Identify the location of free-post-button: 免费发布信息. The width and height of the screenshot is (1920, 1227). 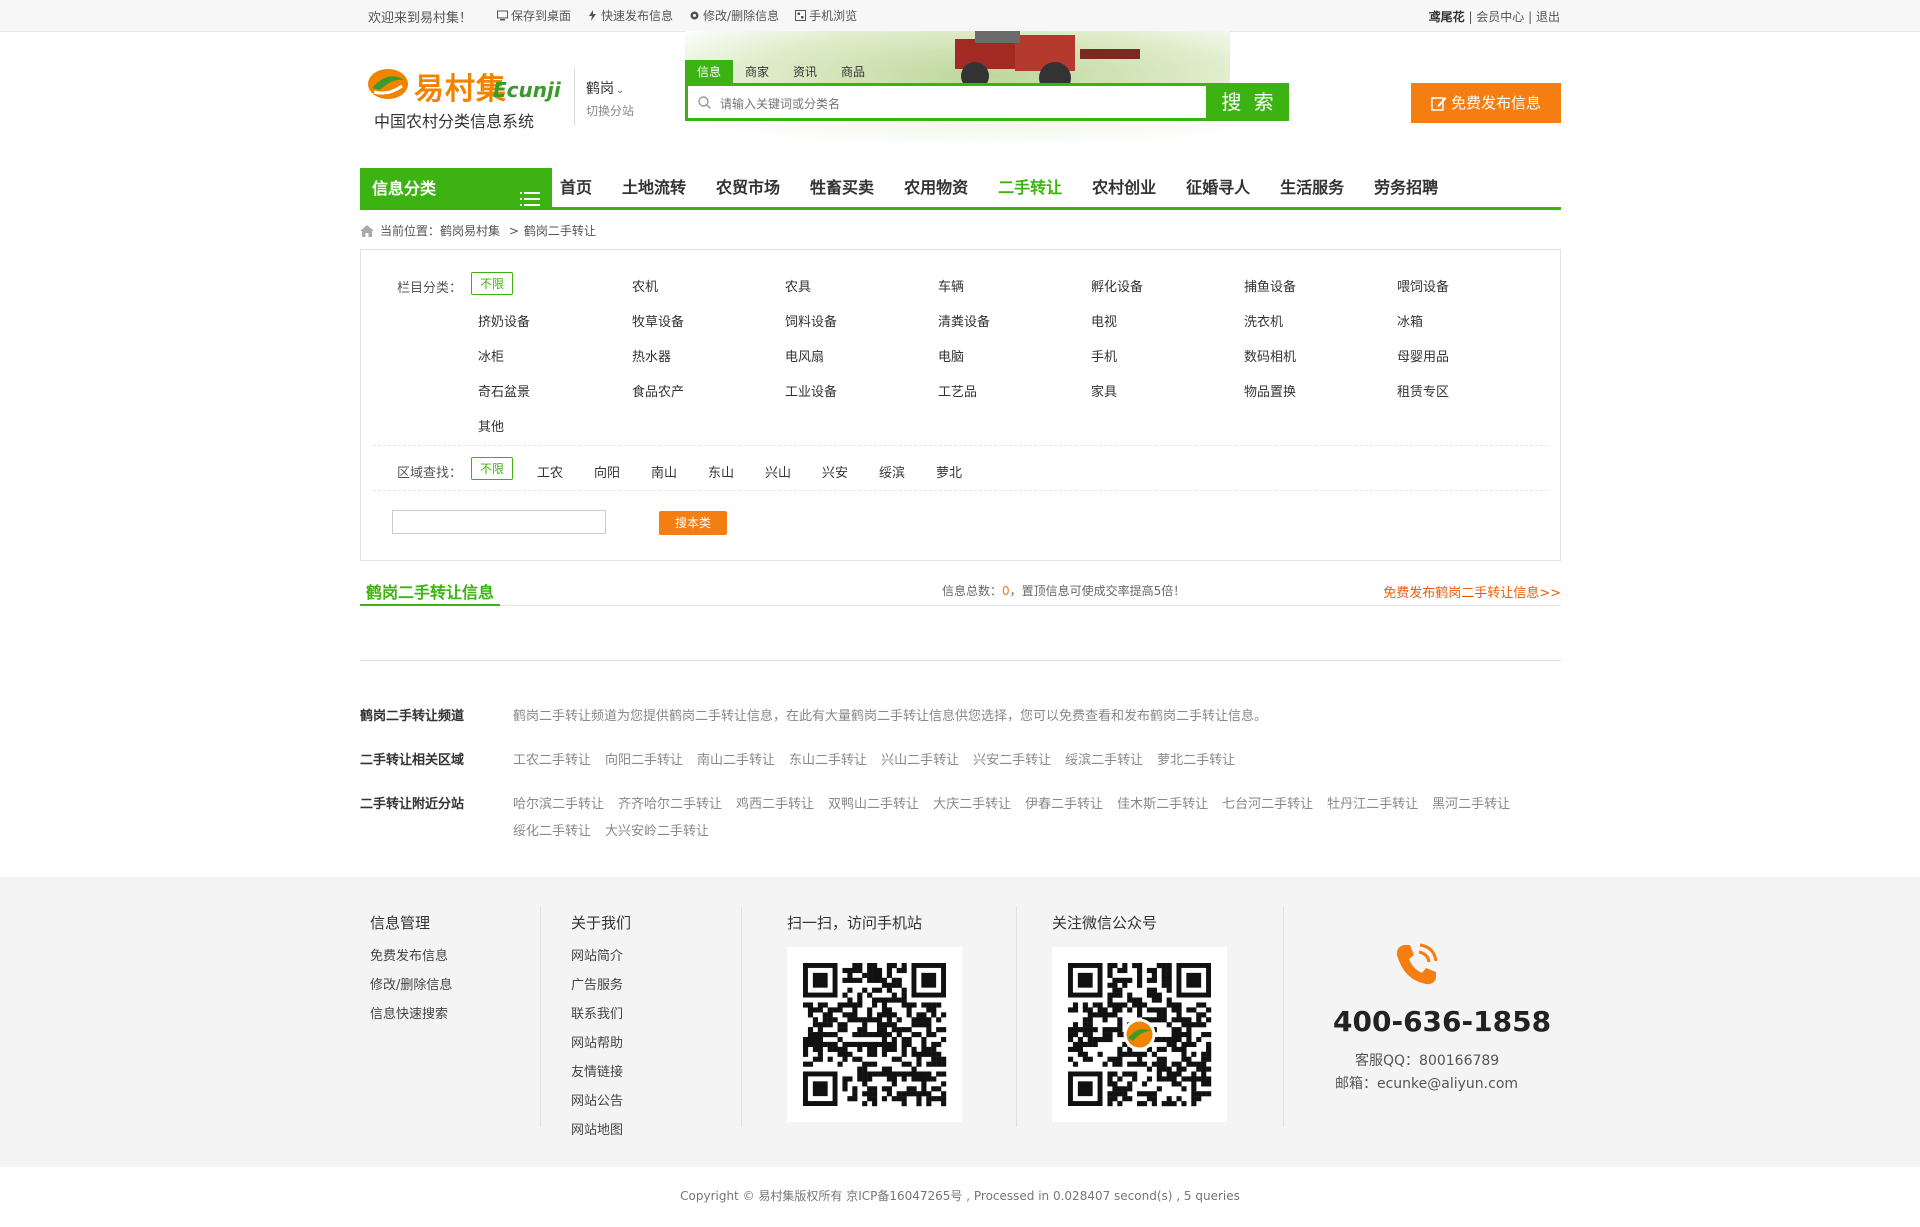
(1486, 103).